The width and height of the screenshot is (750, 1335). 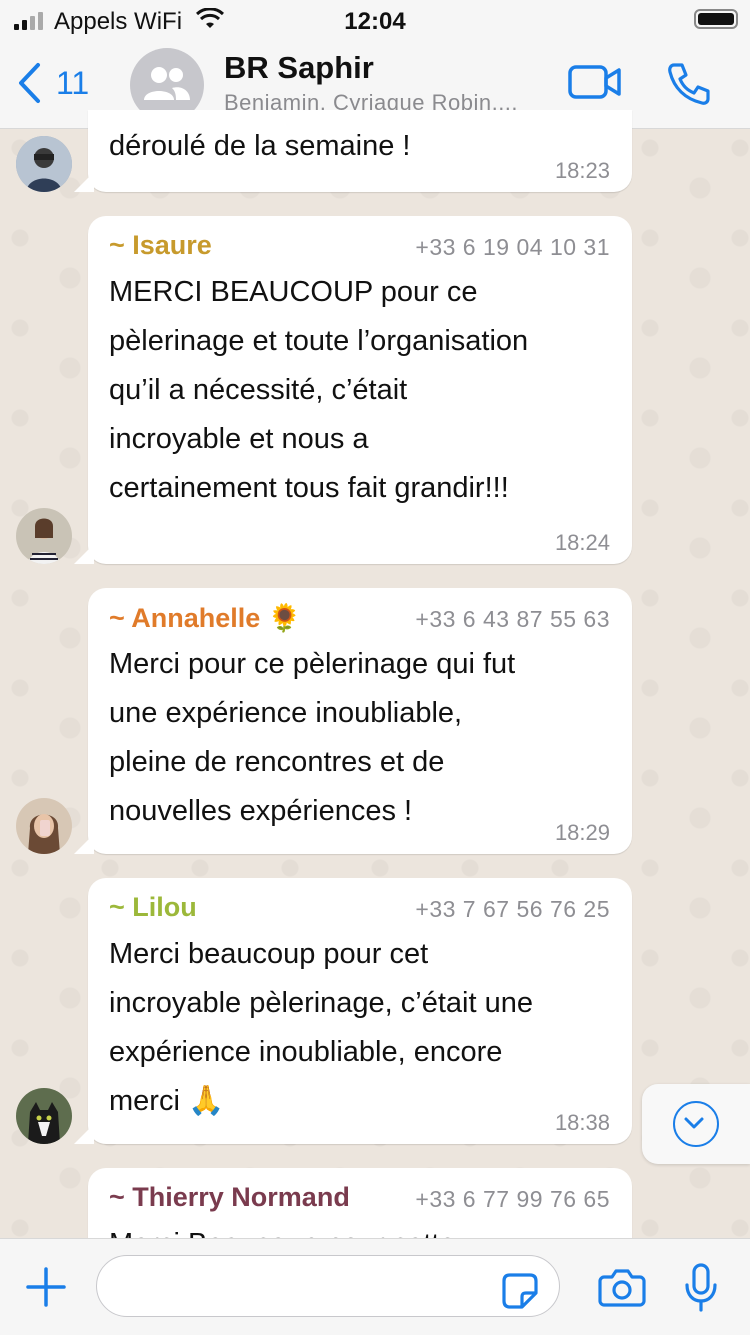 What do you see at coordinates (46, 1287) in the screenshot?
I see `plus-icon` at bounding box center [46, 1287].